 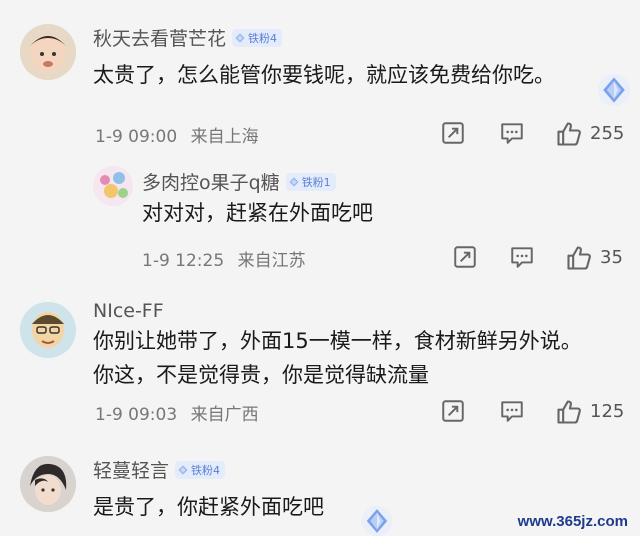 I want to click on comment-text-line: 太贵了，怎么能管你要钱呢，就应该免费给你吃。, so click(x=324, y=75).